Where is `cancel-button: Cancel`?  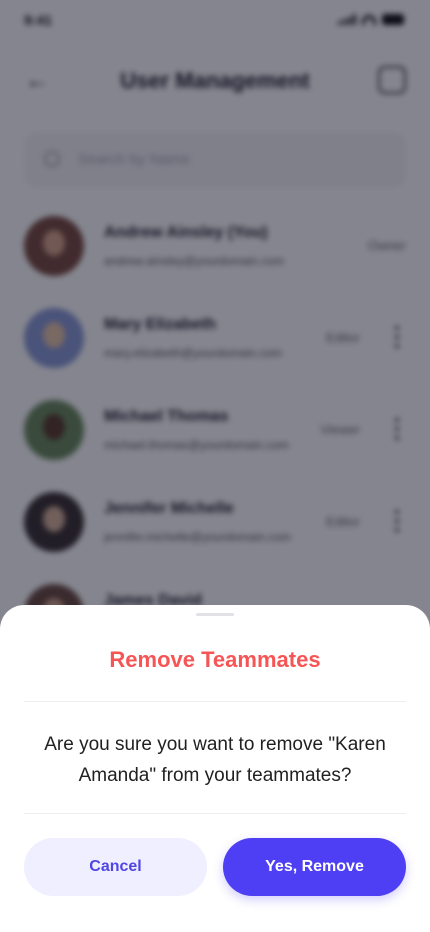
cancel-button: Cancel is located at coordinates (115, 867).